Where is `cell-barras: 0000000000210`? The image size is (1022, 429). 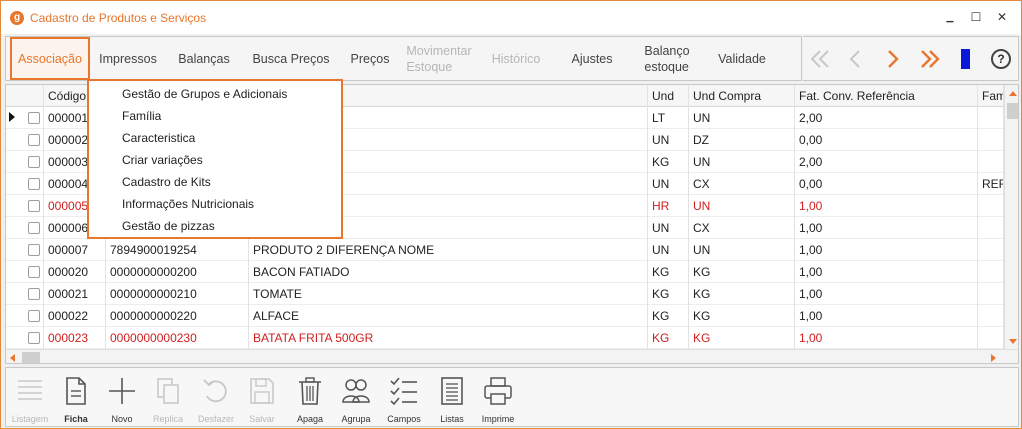 cell-barras: 0000000000210 is located at coordinates (177, 294).